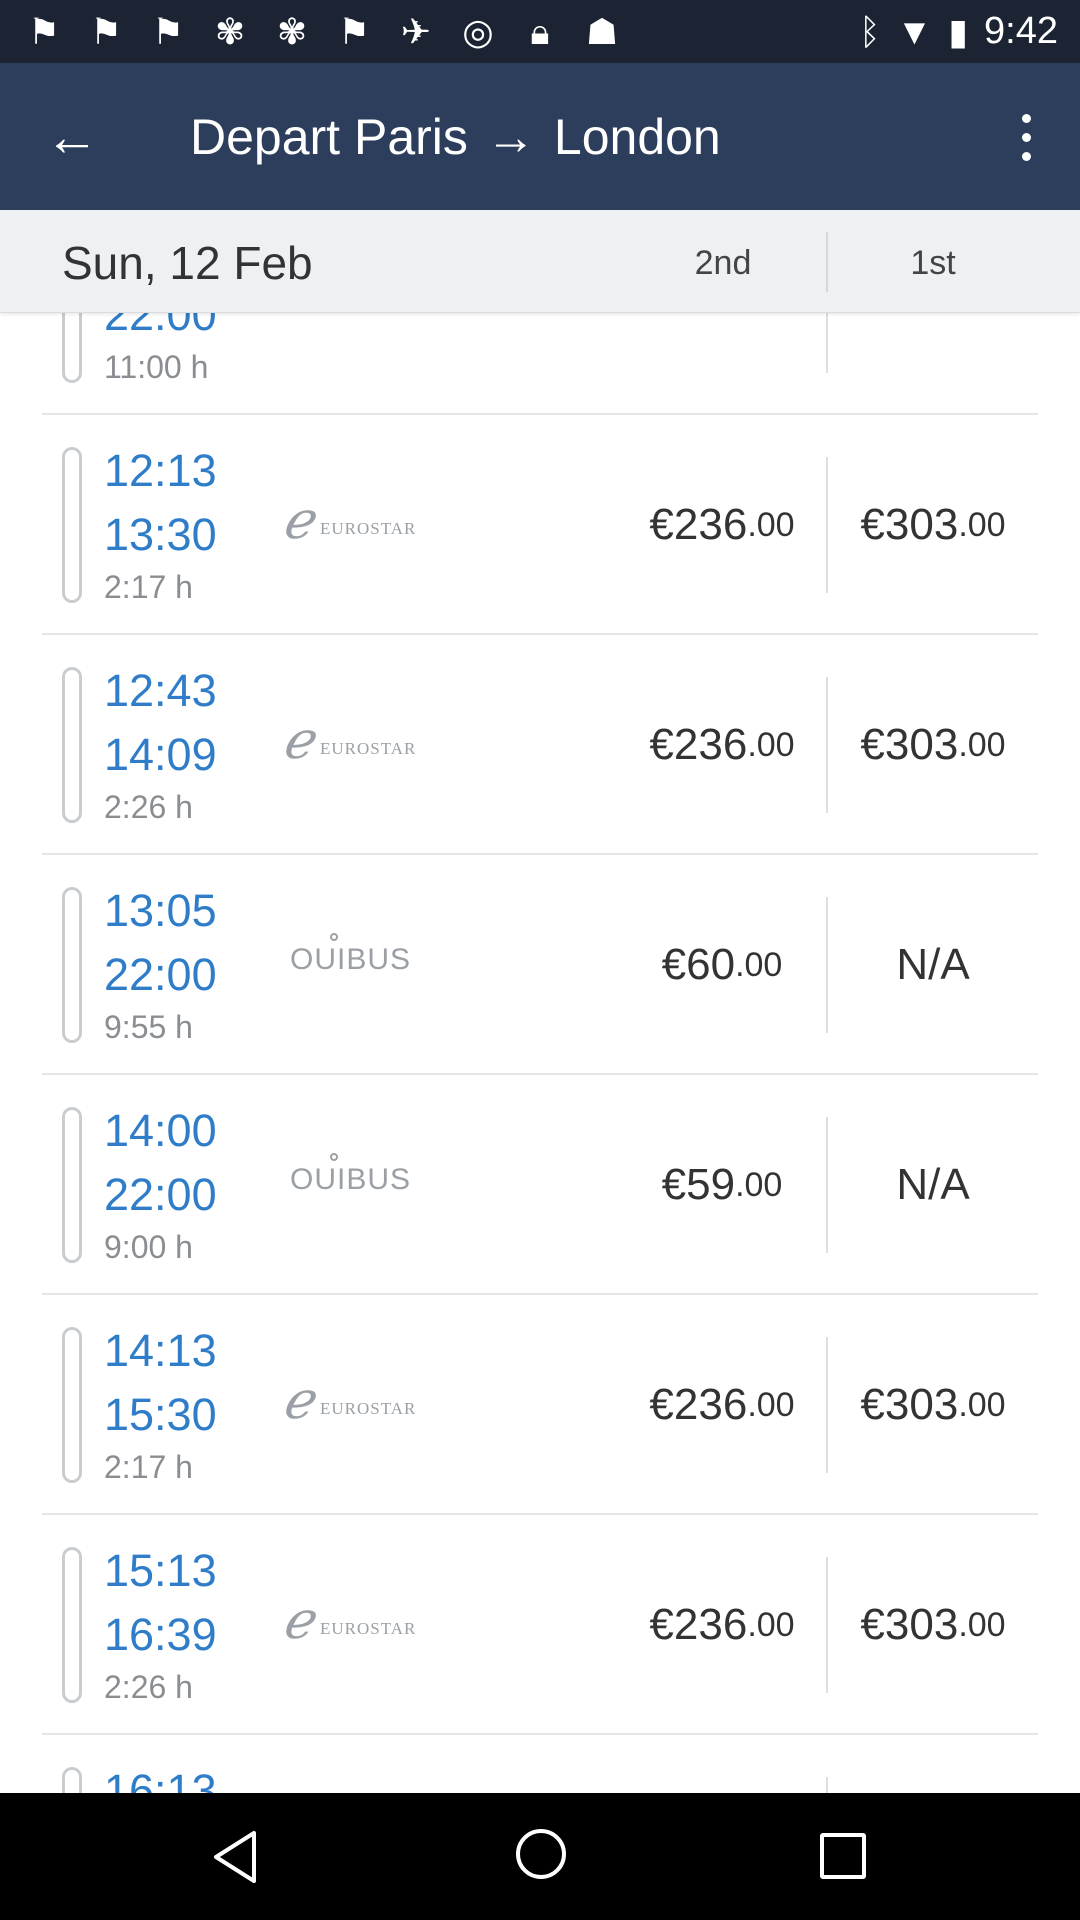 The width and height of the screenshot is (1080, 1920). What do you see at coordinates (602, 31) in the screenshot?
I see `android-icon: ☗` at bounding box center [602, 31].